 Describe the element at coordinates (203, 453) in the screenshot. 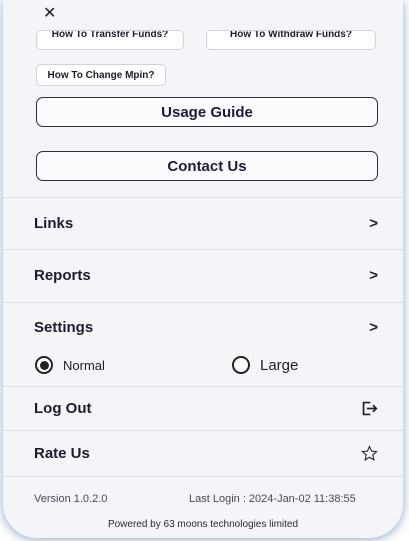

I see `menu-item-rate-us: Rate Us` at that location.